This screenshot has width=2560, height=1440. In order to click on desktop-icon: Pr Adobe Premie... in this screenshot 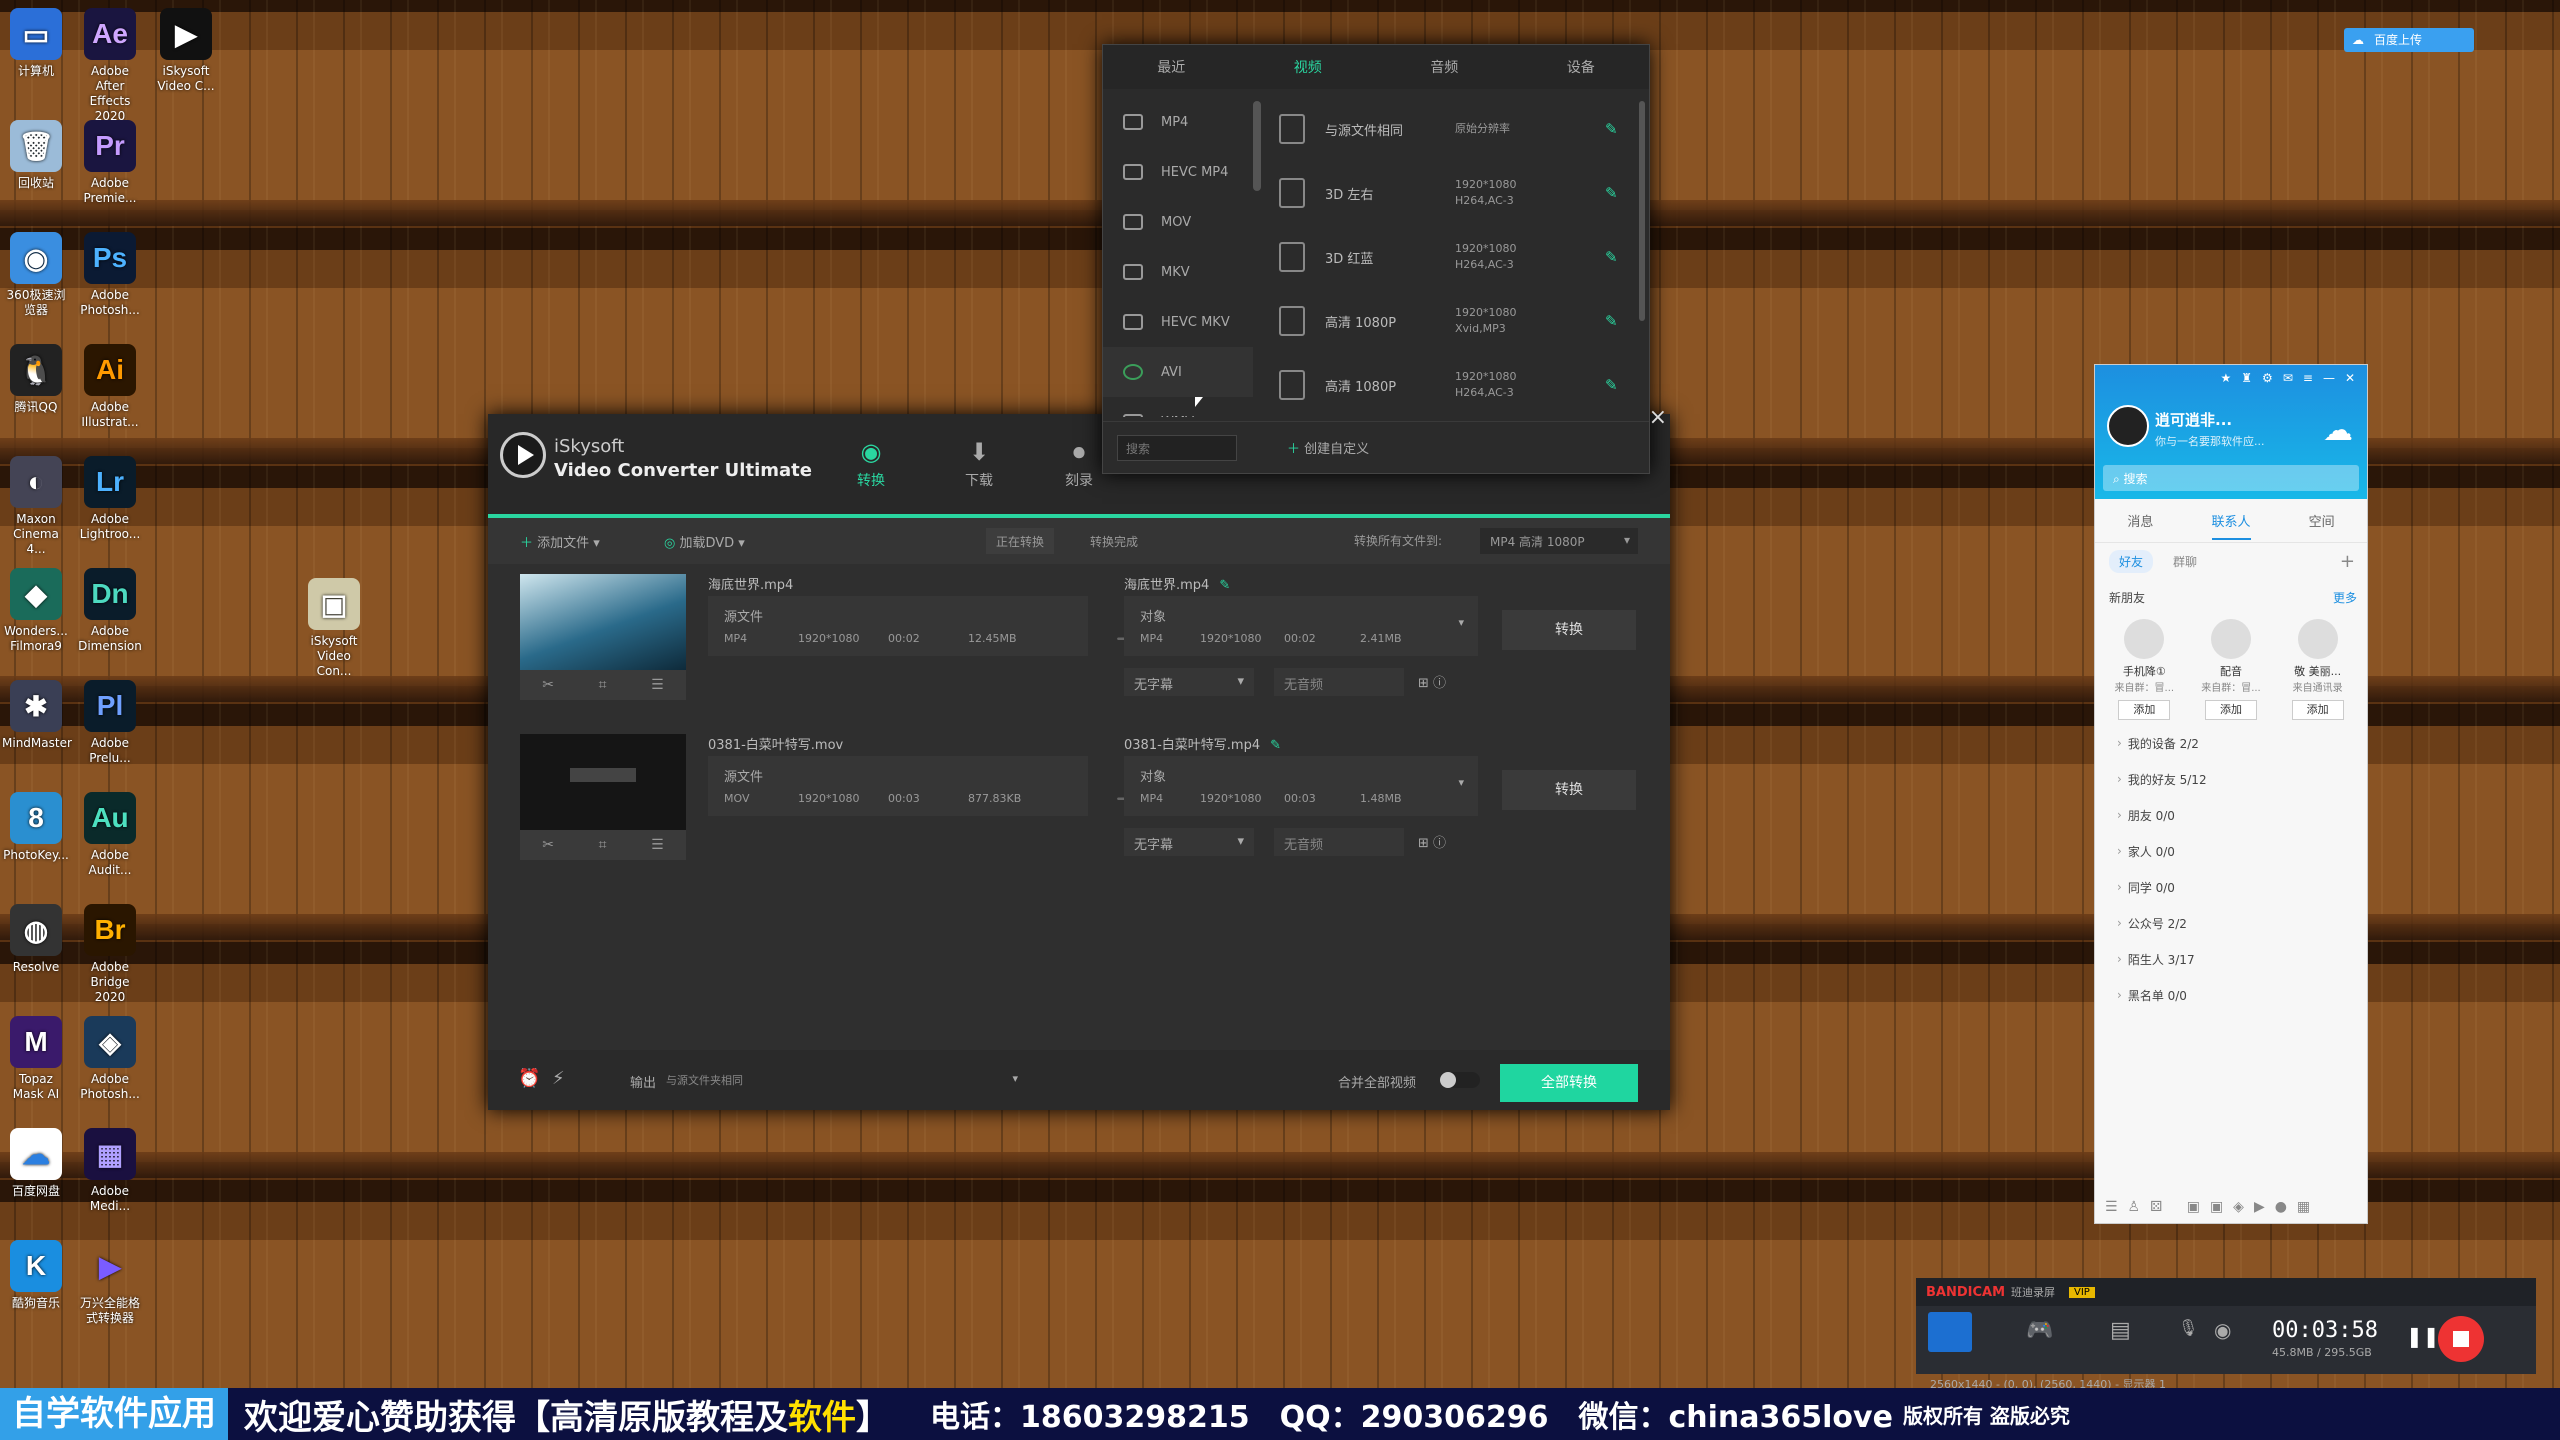, I will do `click(110, 163)`.